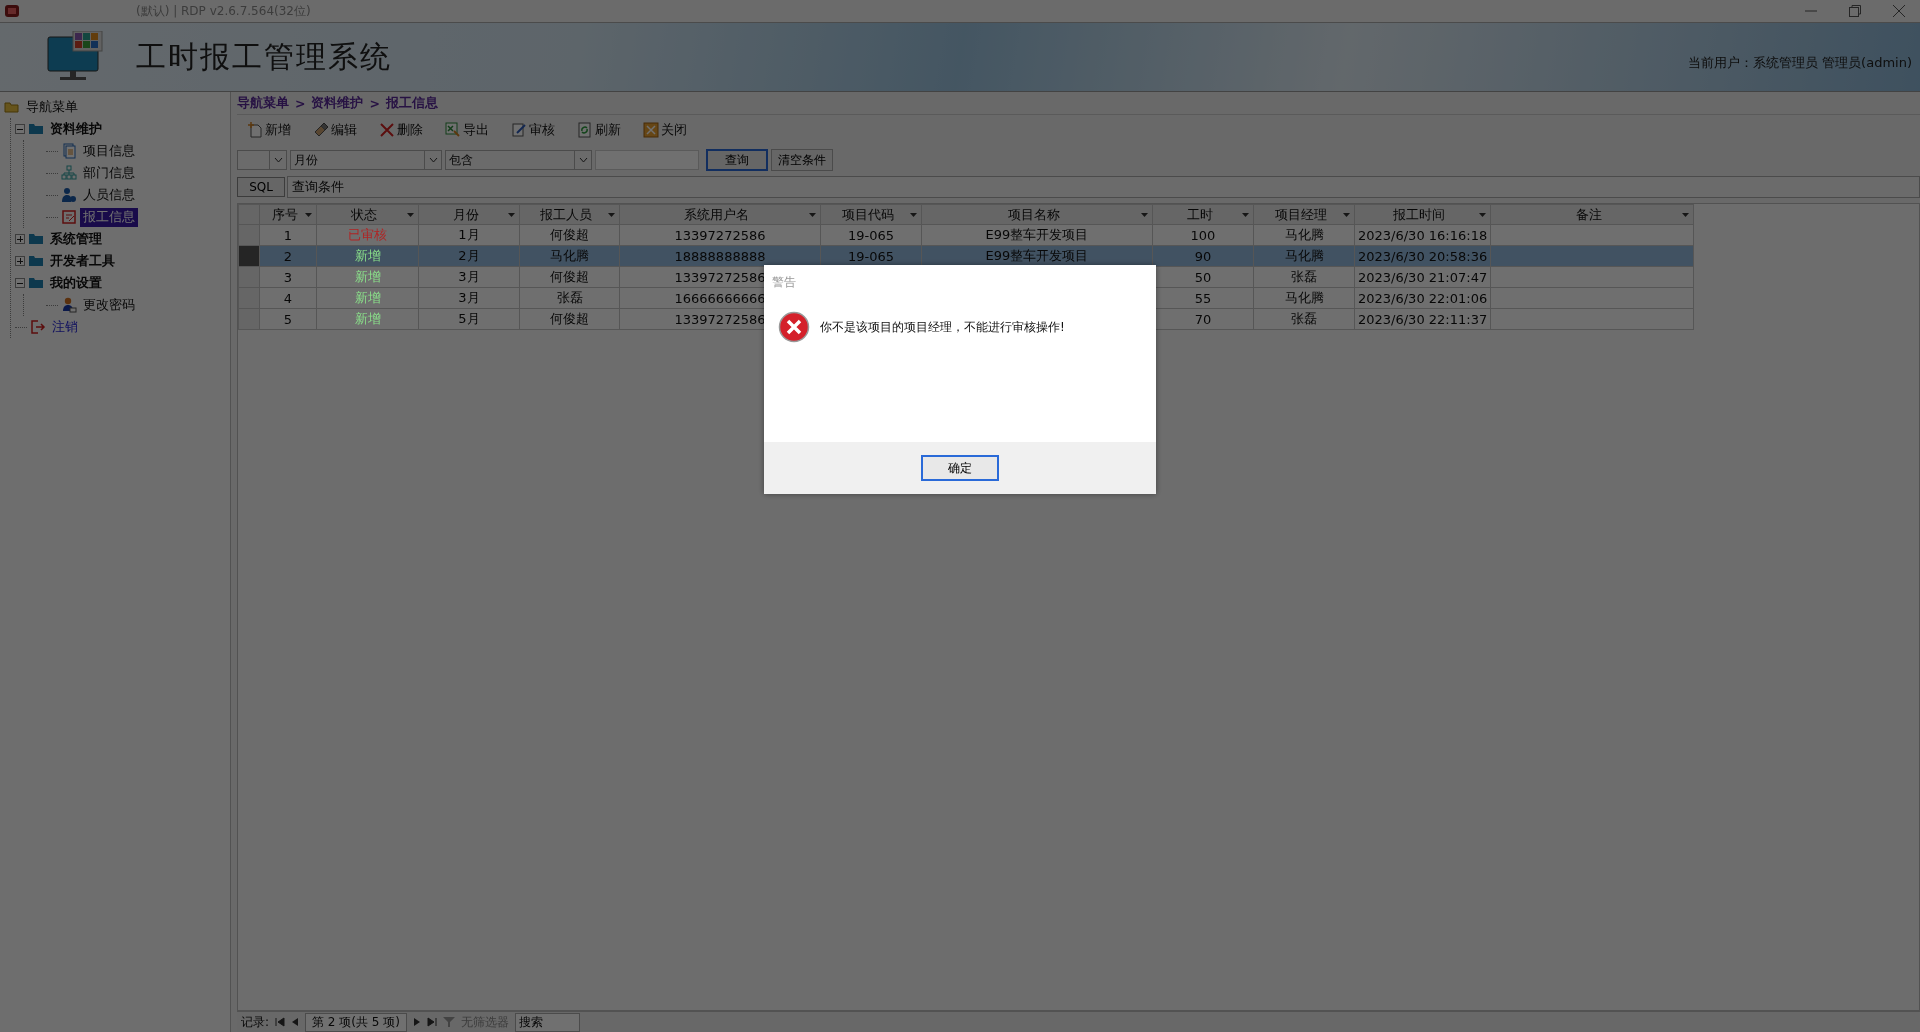 The image size is (1920, 1032). I want to click on breadcrumb-link: 导航菜单, so click(263, 103).